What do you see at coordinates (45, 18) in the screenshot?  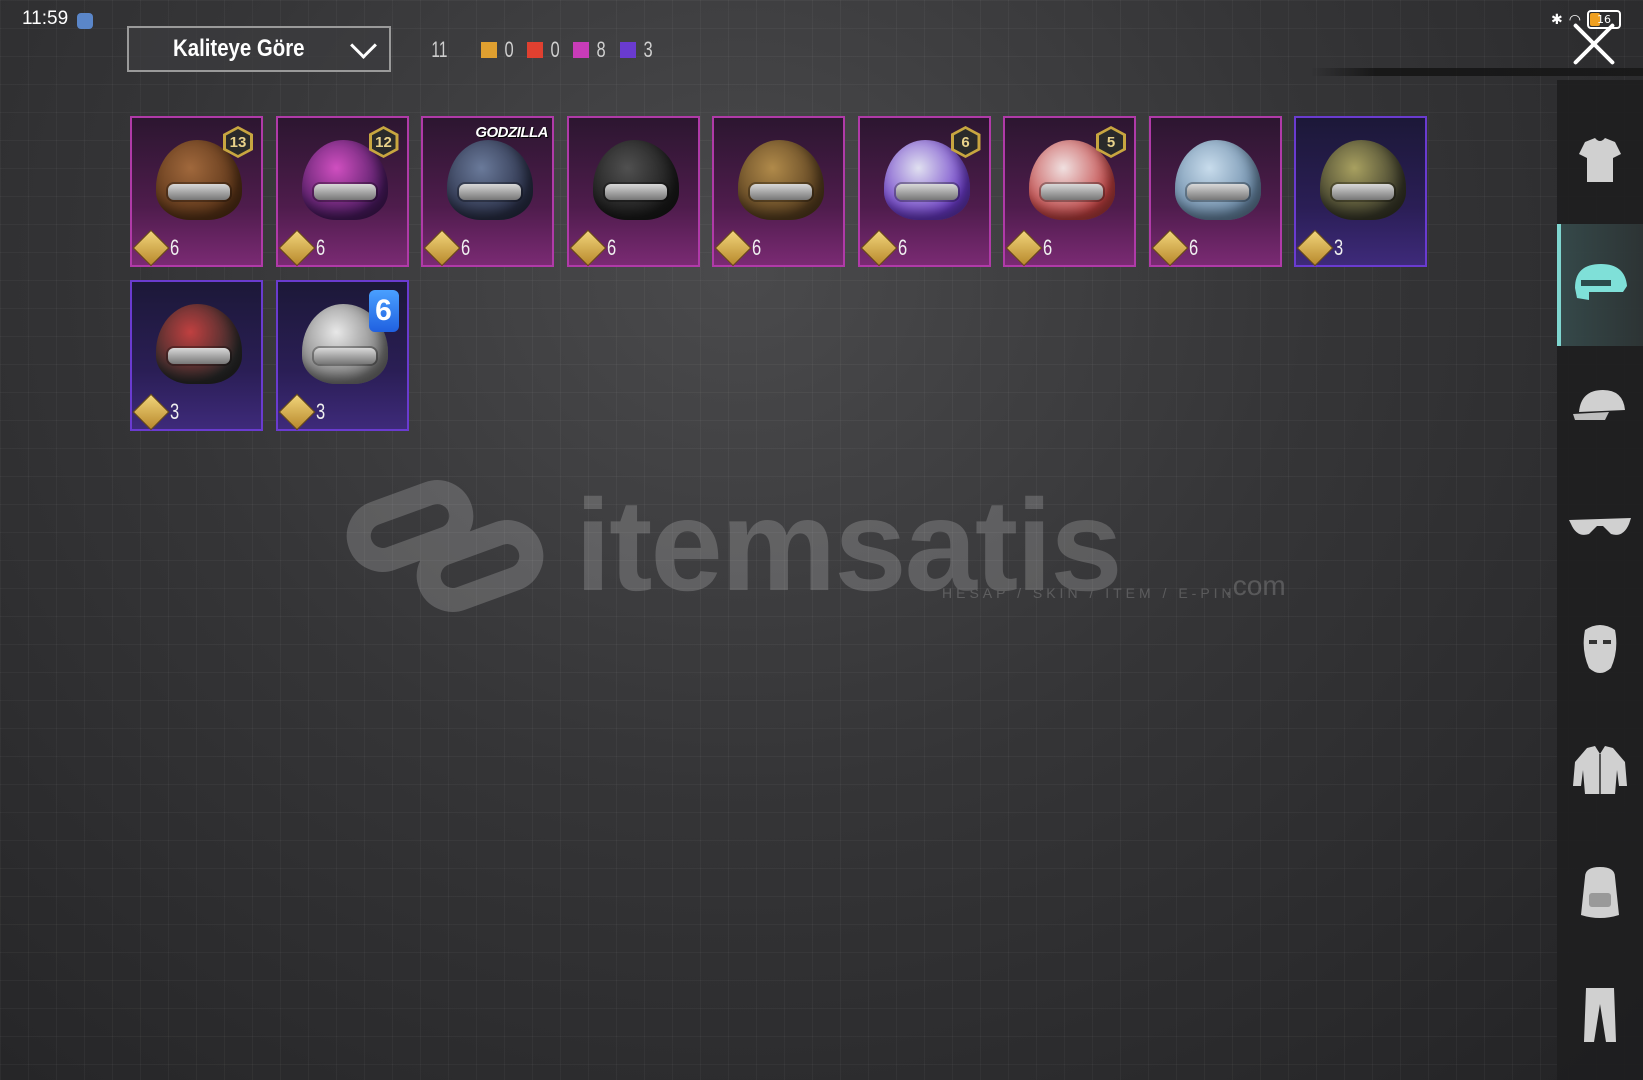 I see `status-time: 11:59` at bounding box center [45, 18].